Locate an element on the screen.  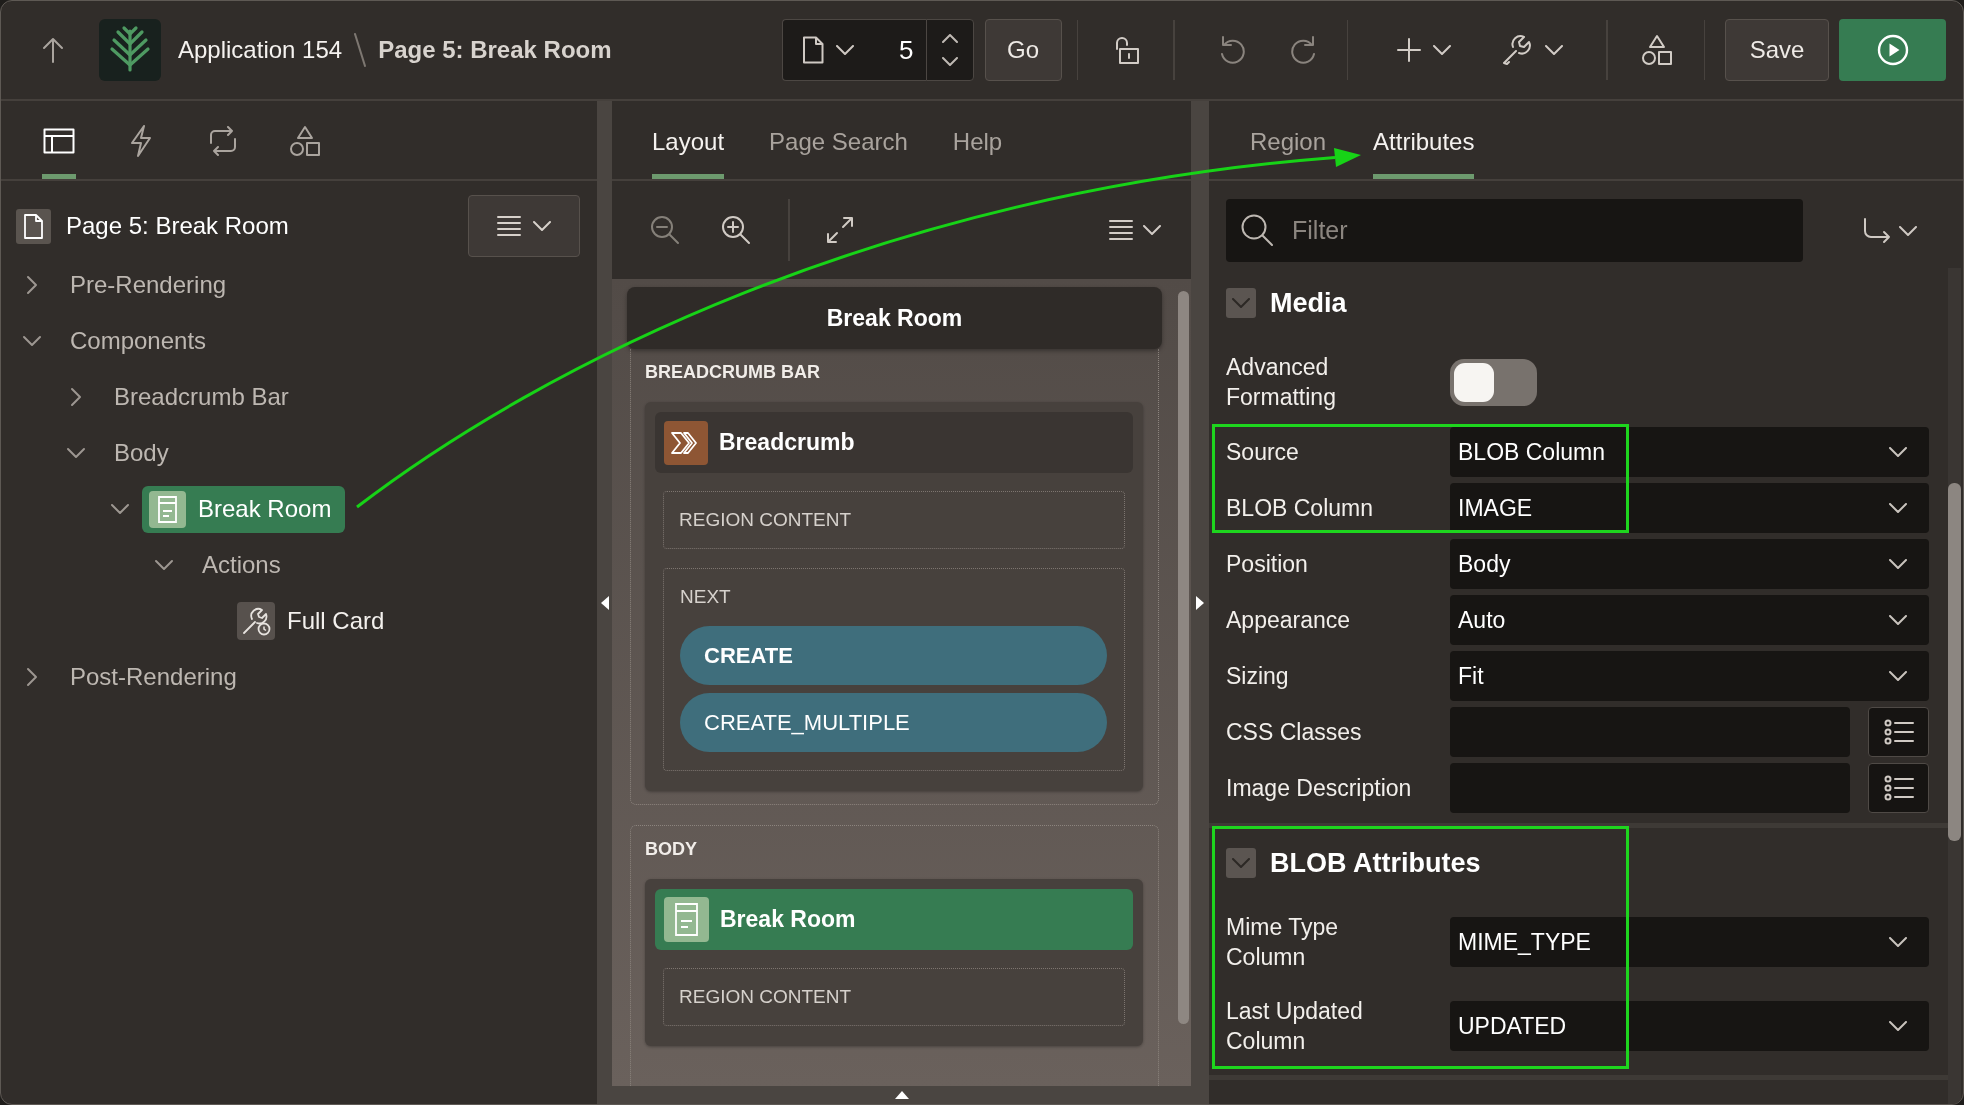
tools-menu-button is located at coordinates (1532, 50).